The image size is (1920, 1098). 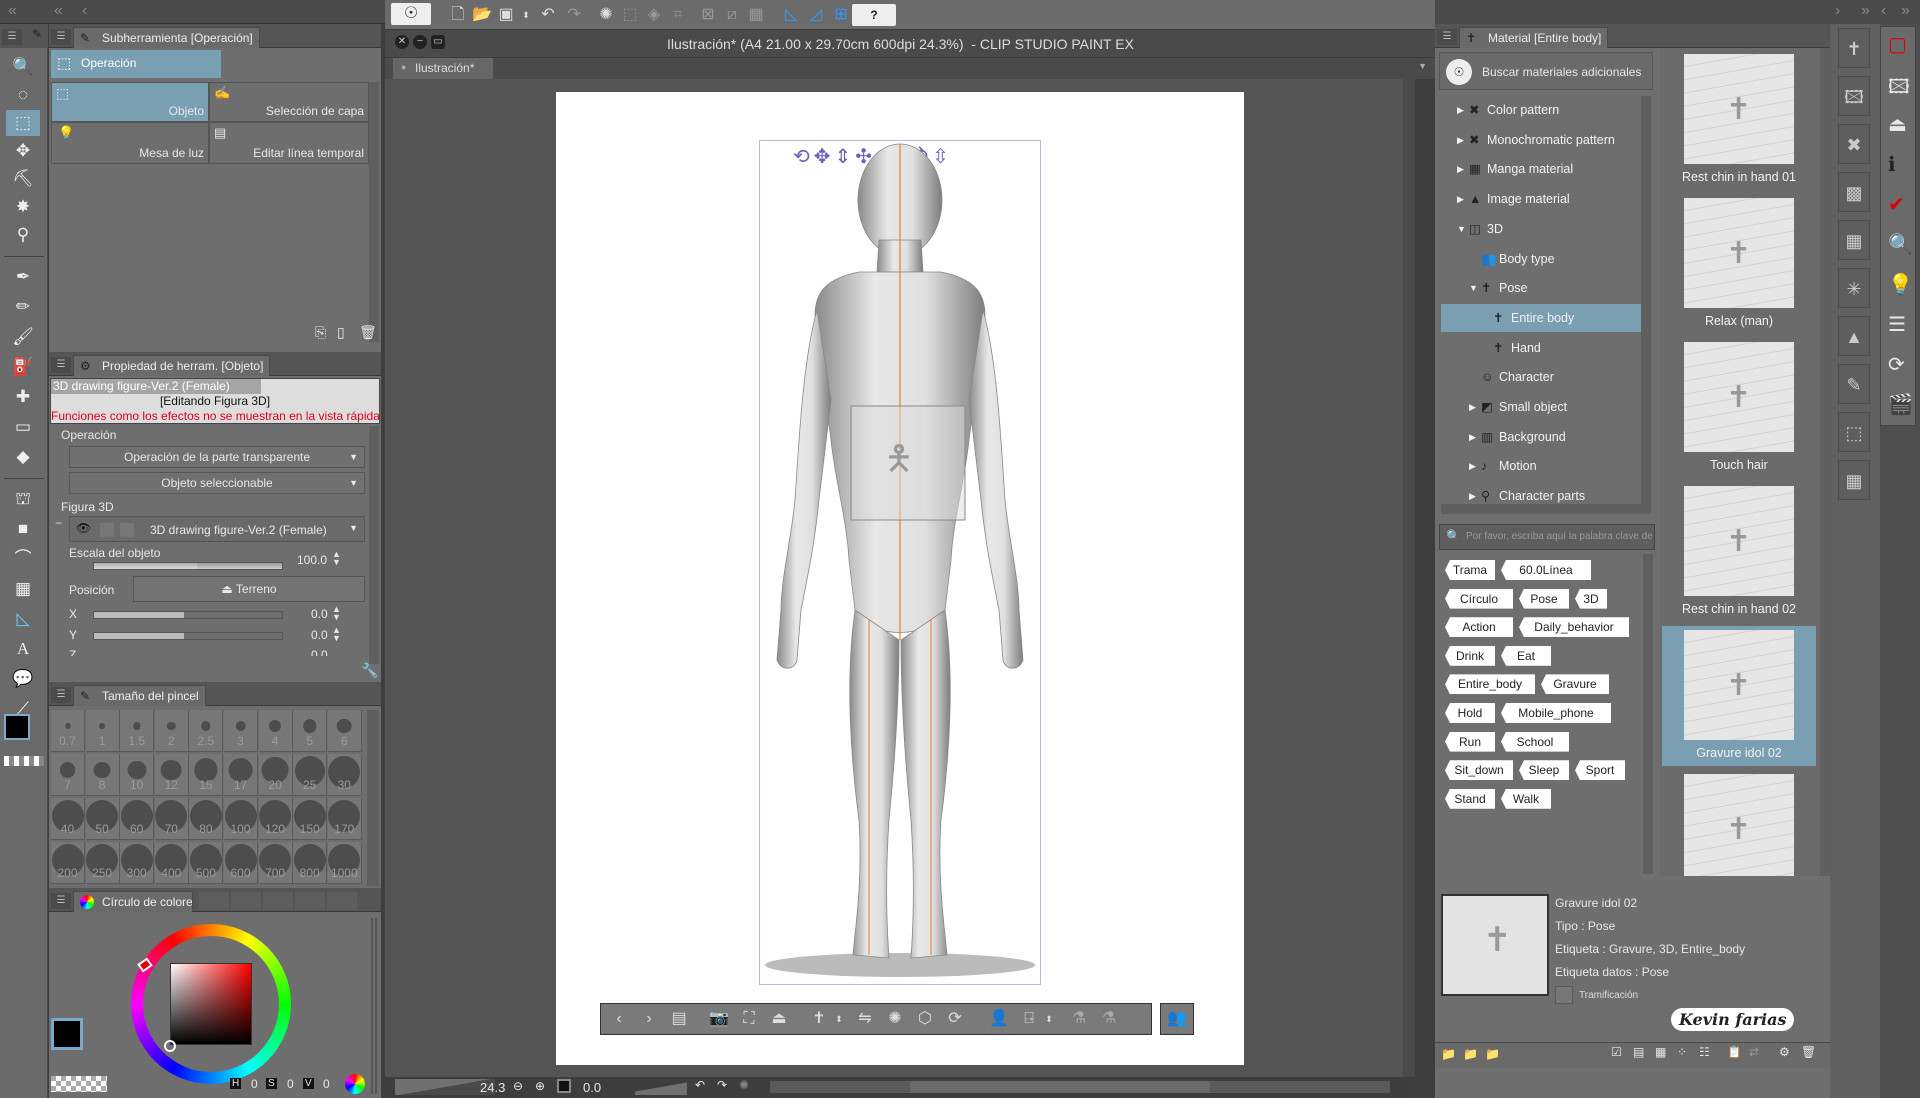 I want to click on tree-item: 👥 Body type, so click(x=1541, y=259).